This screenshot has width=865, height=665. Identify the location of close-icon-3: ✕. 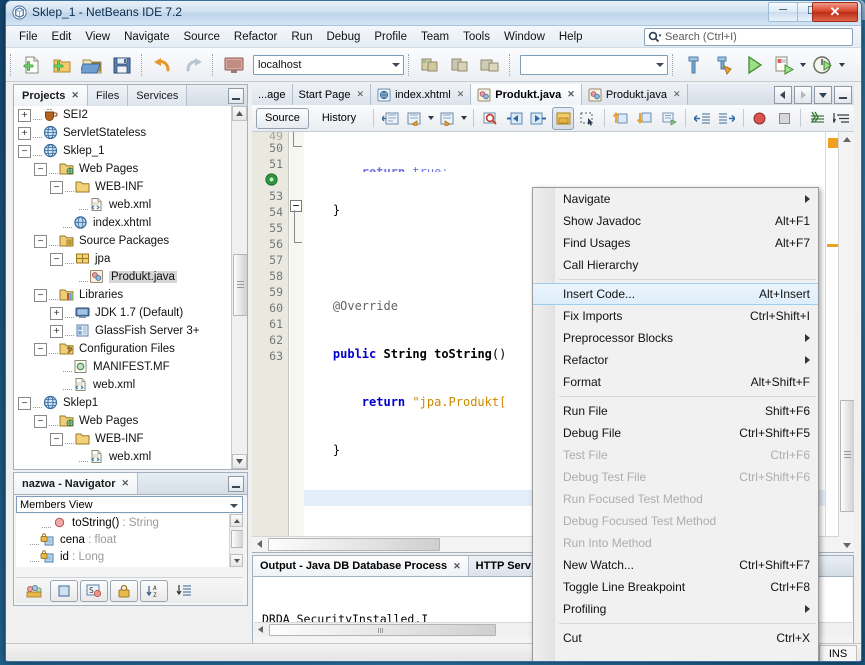
(361, 94).